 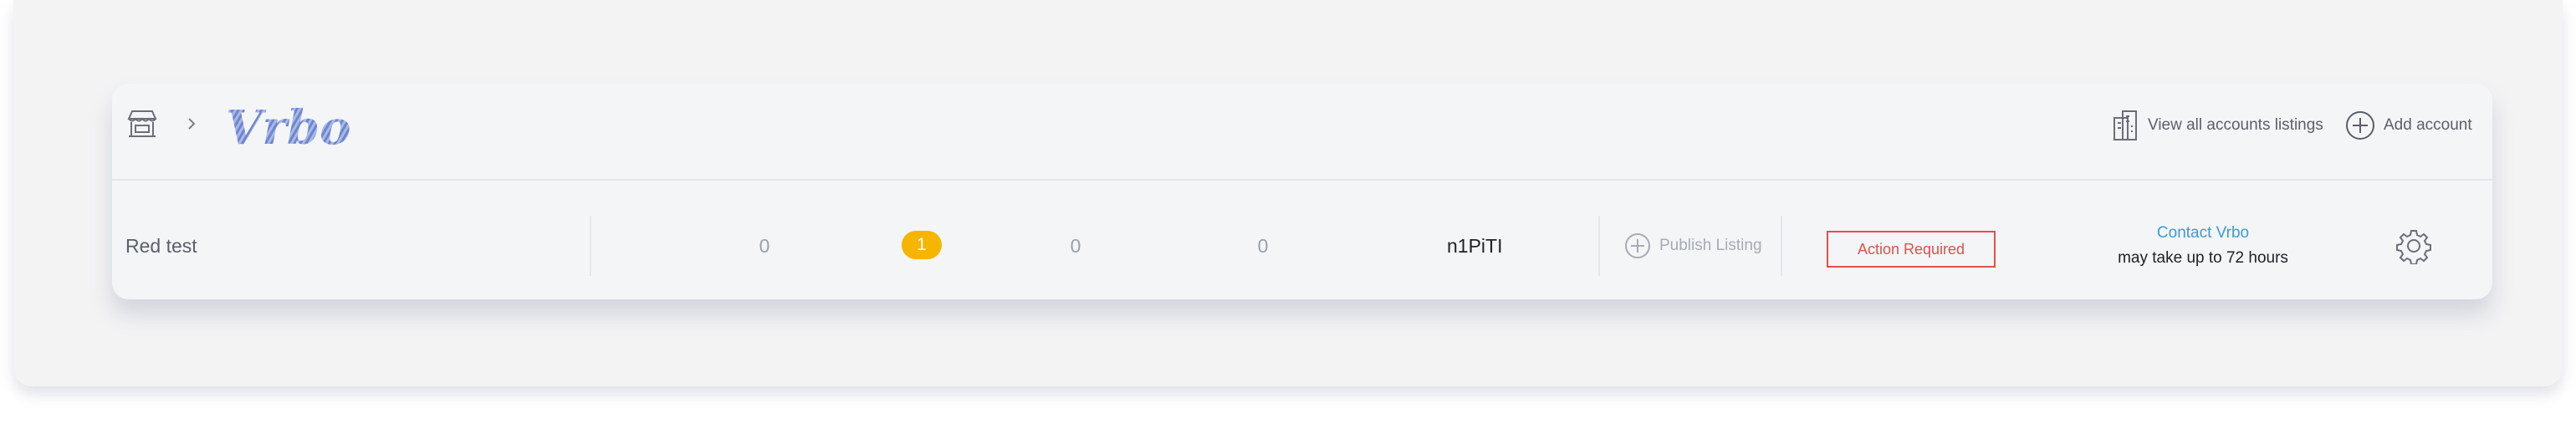 I want to click on add-account-label: Add account, so click(x=2428, y=125).